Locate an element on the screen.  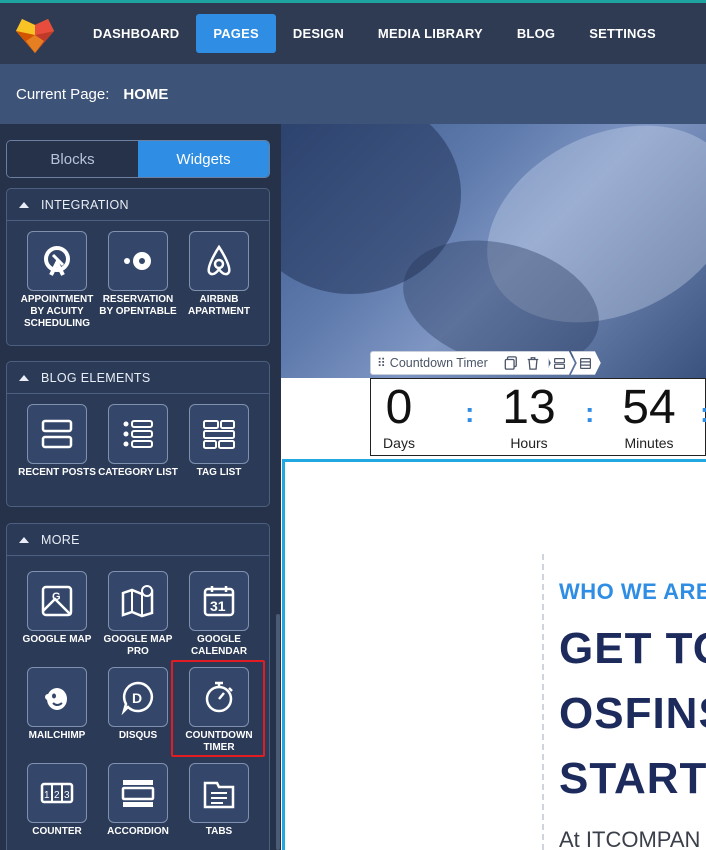
widget-toolbar-title: Countdown Timer is located at coordinates (438, 363).